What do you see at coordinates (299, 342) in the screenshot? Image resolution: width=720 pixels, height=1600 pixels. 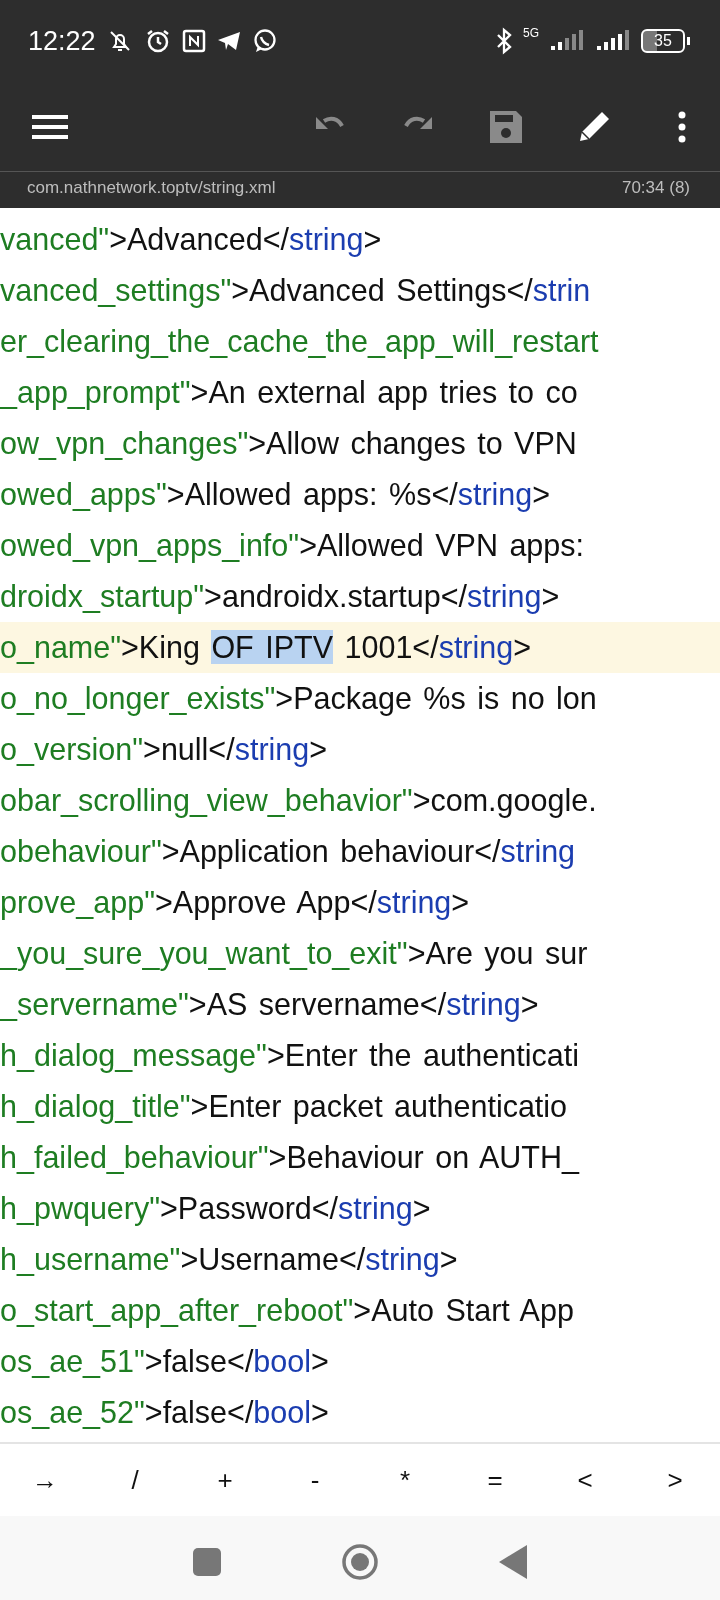 I see `code-line: er_clearing_the_cache_the_app_will_restart` at bounding box center [299, 342].